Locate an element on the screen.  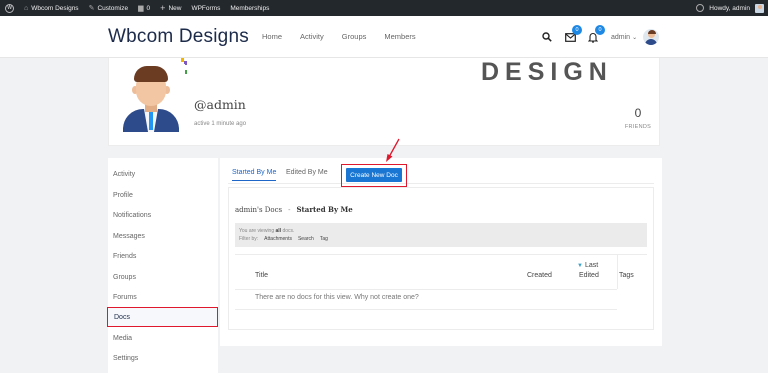
search-icon is located at coordinates (547, 37).